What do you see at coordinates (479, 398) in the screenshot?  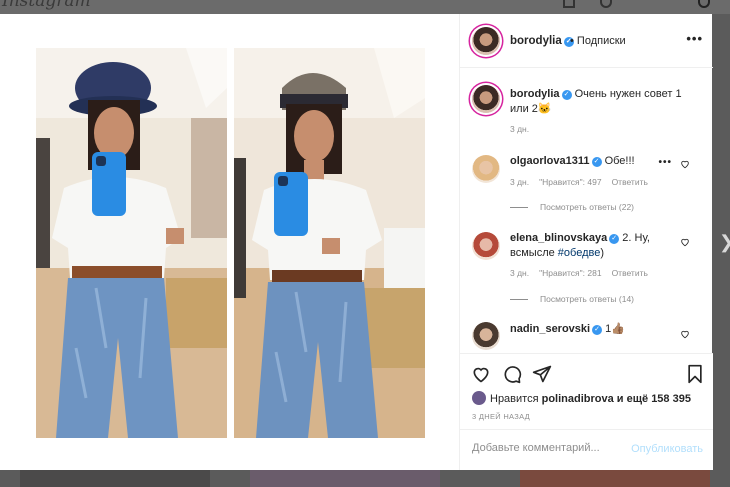 I see `liker-avatar` at bounding box center [479, 398].